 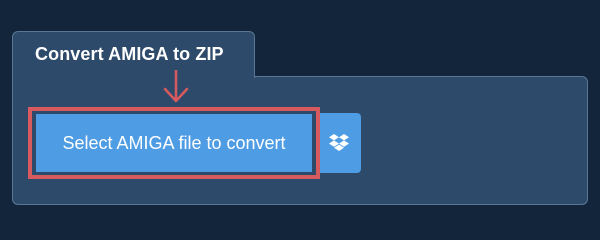 What do you see at coordinates (129, 54) in the screenshot?
I see `tab-title: Convert AMIGA to ZIP` at bounding box center [129, 54].